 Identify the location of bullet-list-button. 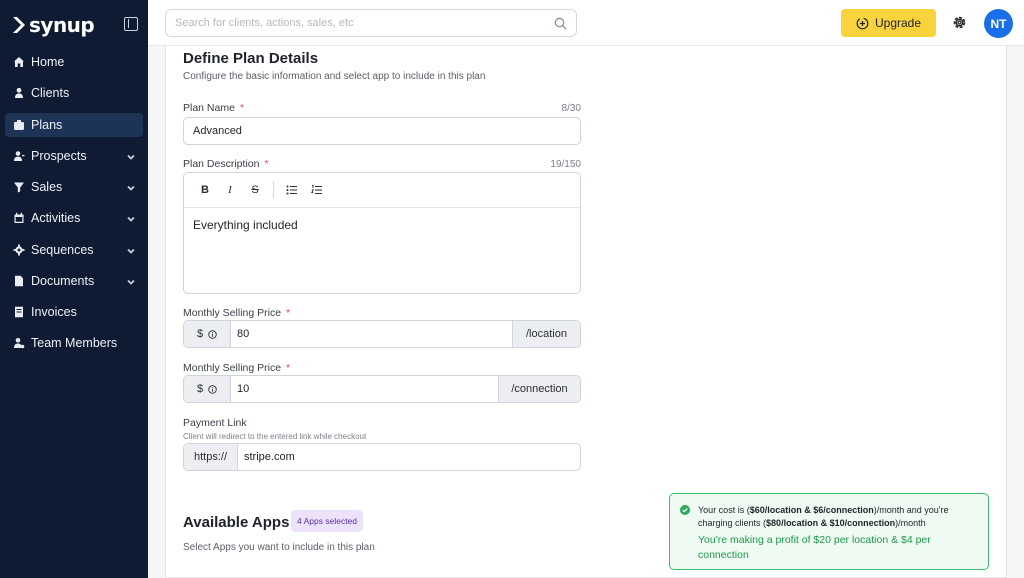
(292, 190).